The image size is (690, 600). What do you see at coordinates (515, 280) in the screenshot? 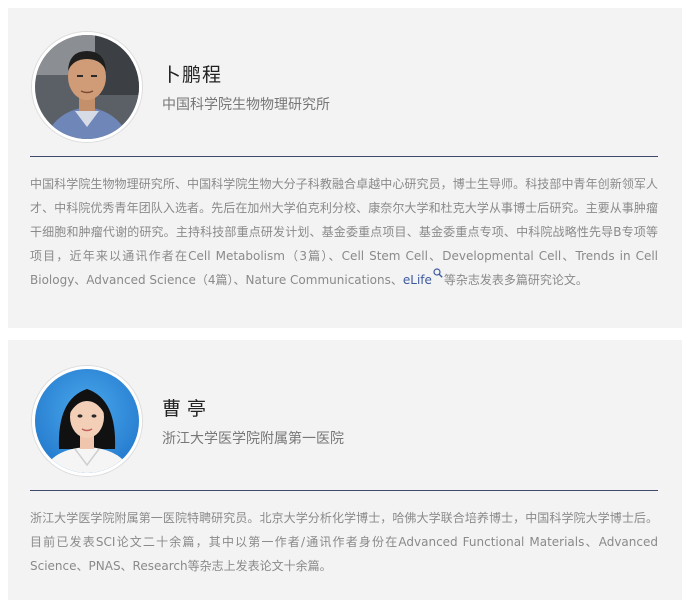
I see `bio-text-end: 等杂志发表多篇研究论文。` at bounding box center [515, 280].